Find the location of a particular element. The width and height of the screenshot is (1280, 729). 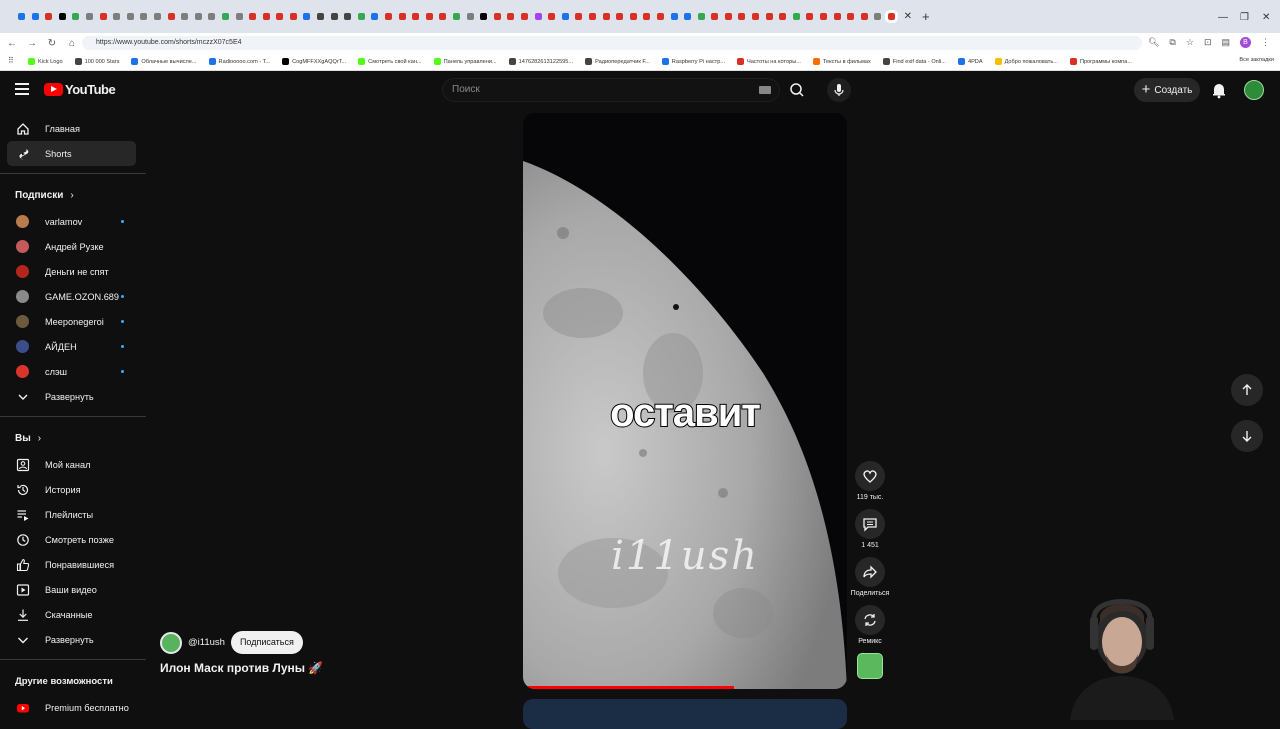

sidebar-item-shorts: Shorts is located at coordinates (71, 153).